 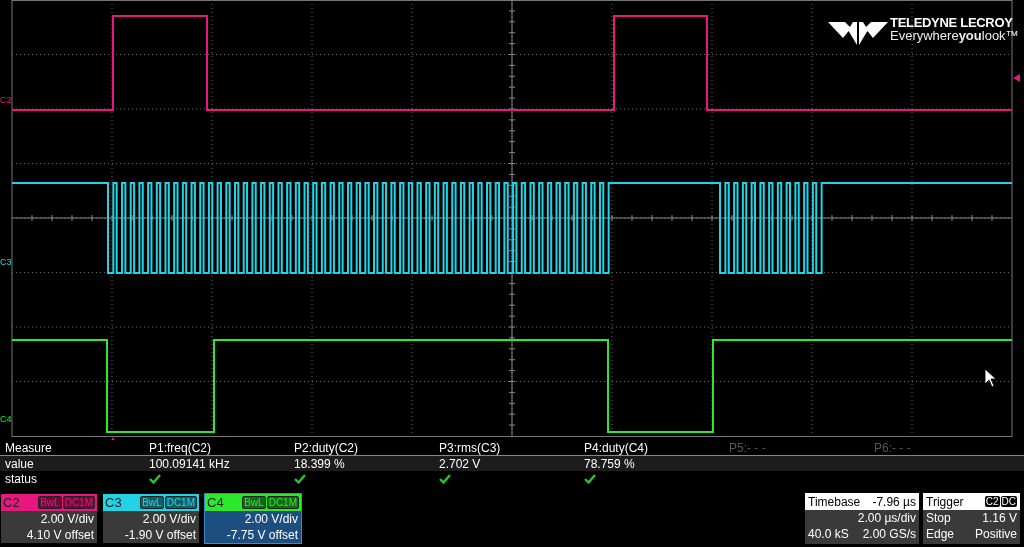 I want to click on sample-rate: 2.00 GS/s, so click(x=889, y=534).